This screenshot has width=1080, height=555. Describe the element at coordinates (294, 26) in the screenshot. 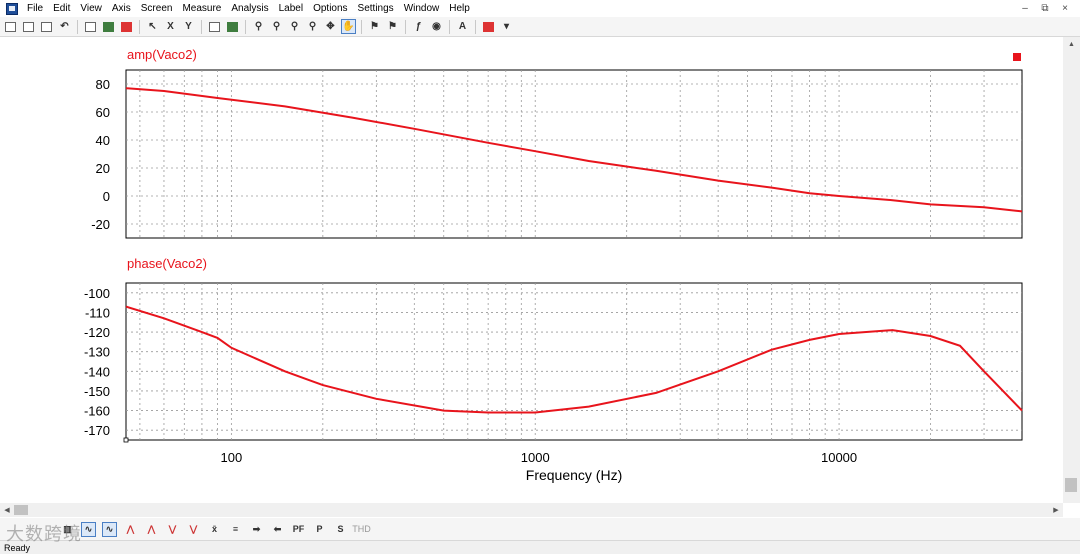

I see `zoom-out-icon: ⚲` at that location.